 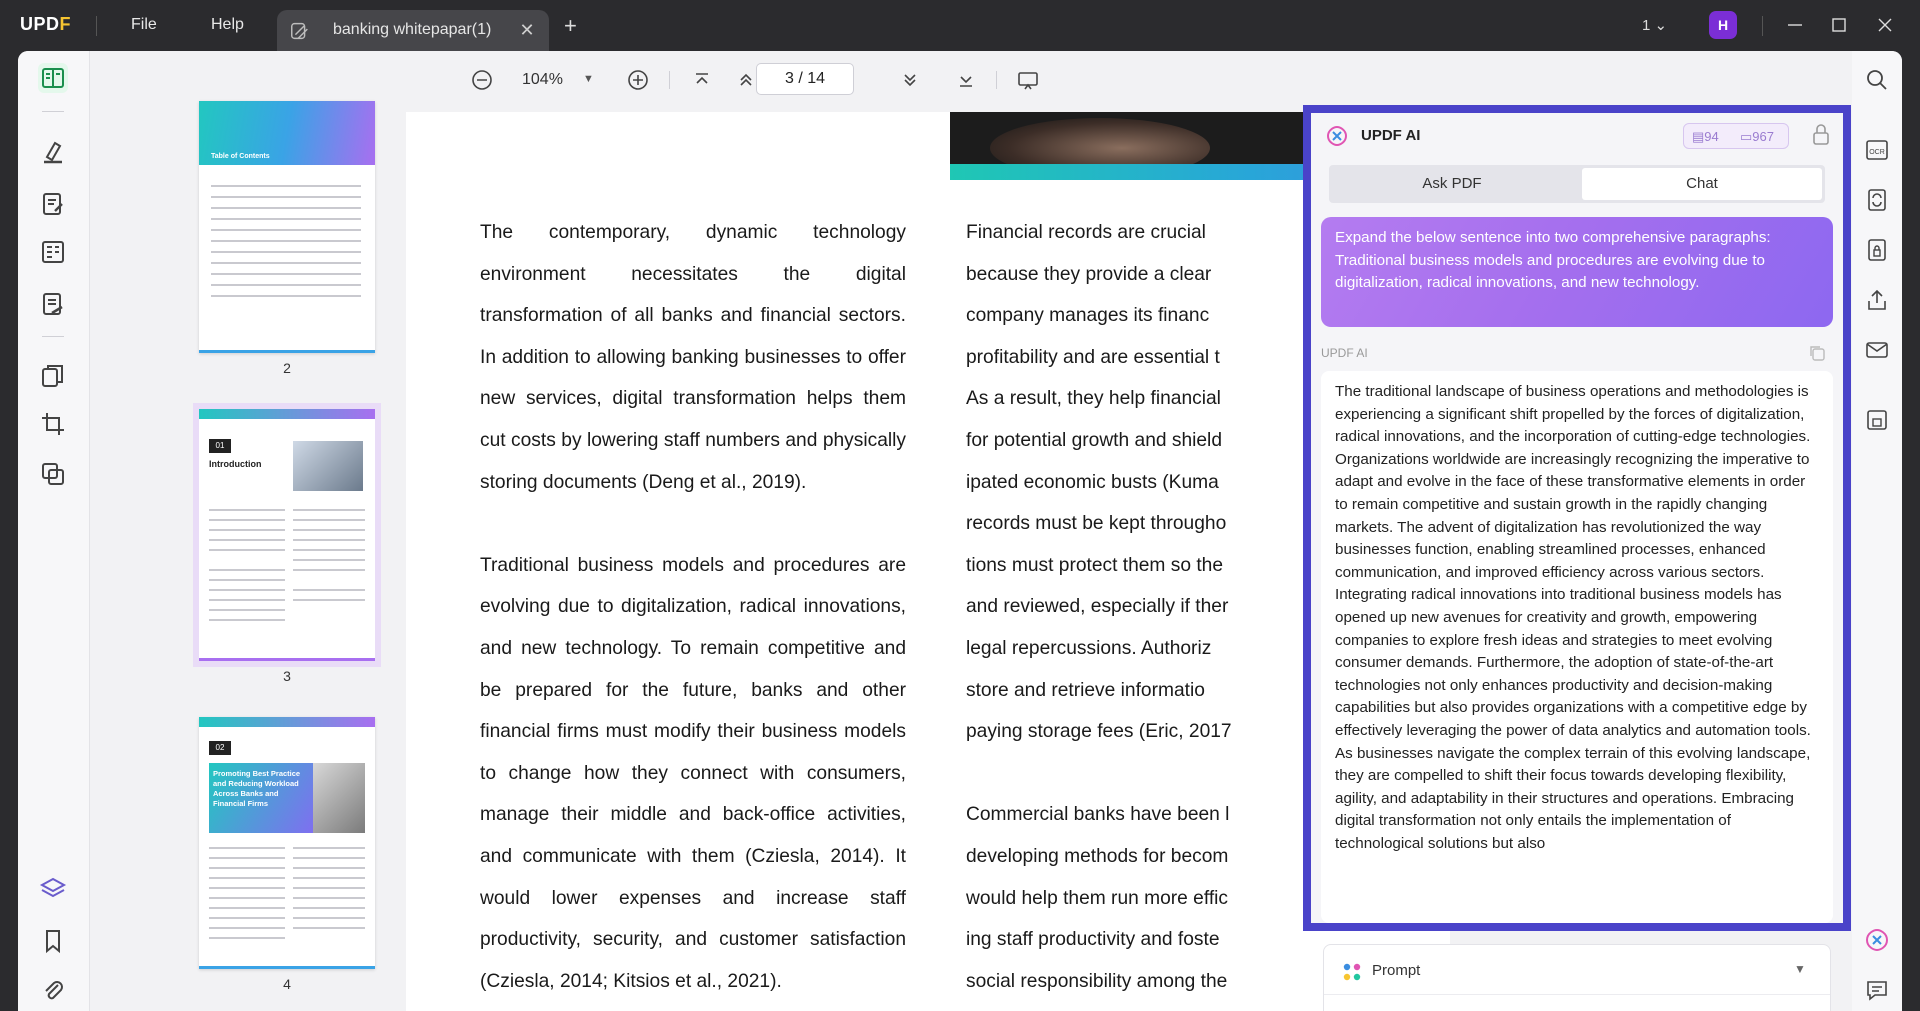 What do you see at coordinates (54, 531) in the screenshot?
I see `left-tool-rail` at bounding box center [54, 531].